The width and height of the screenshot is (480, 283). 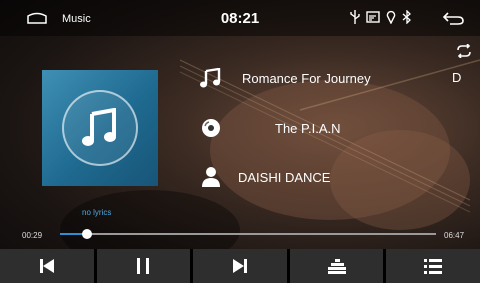 I want to click on playlist-icon, so click(x=433, y=266).